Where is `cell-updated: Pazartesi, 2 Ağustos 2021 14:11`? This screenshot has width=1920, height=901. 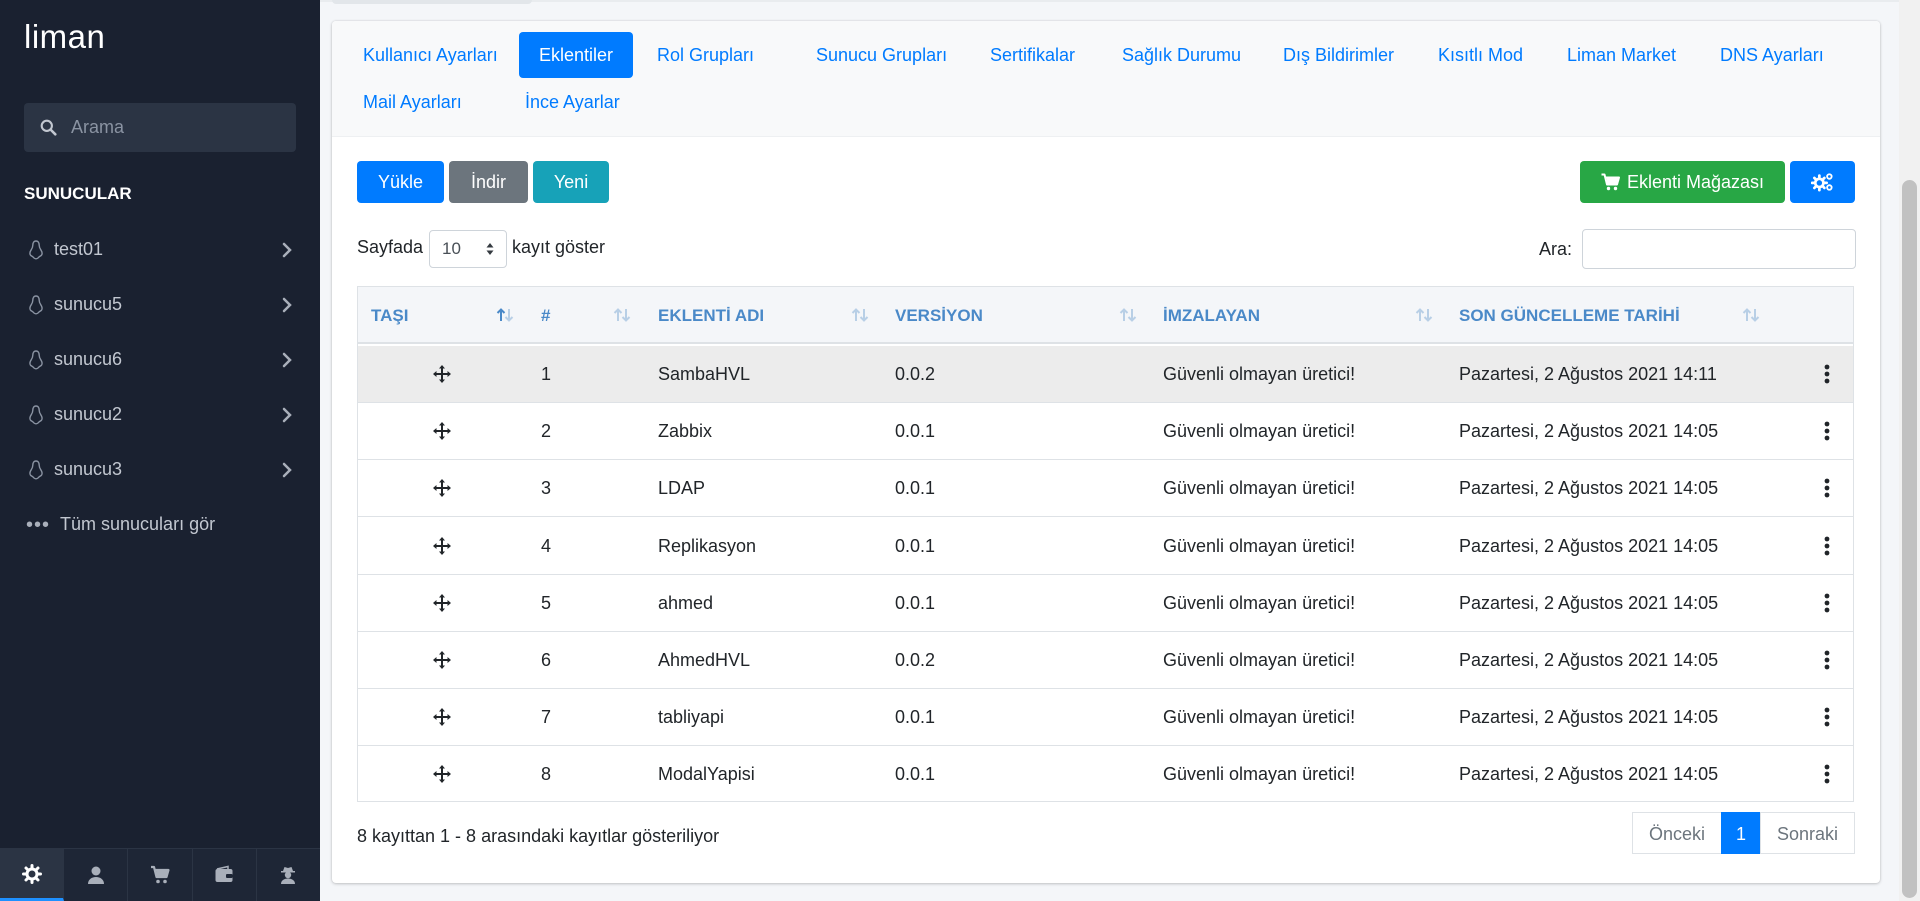
cell-updated: Pazartesi, 2 Ağustos 2021 14:11 is located at coordinates (1588, 374).